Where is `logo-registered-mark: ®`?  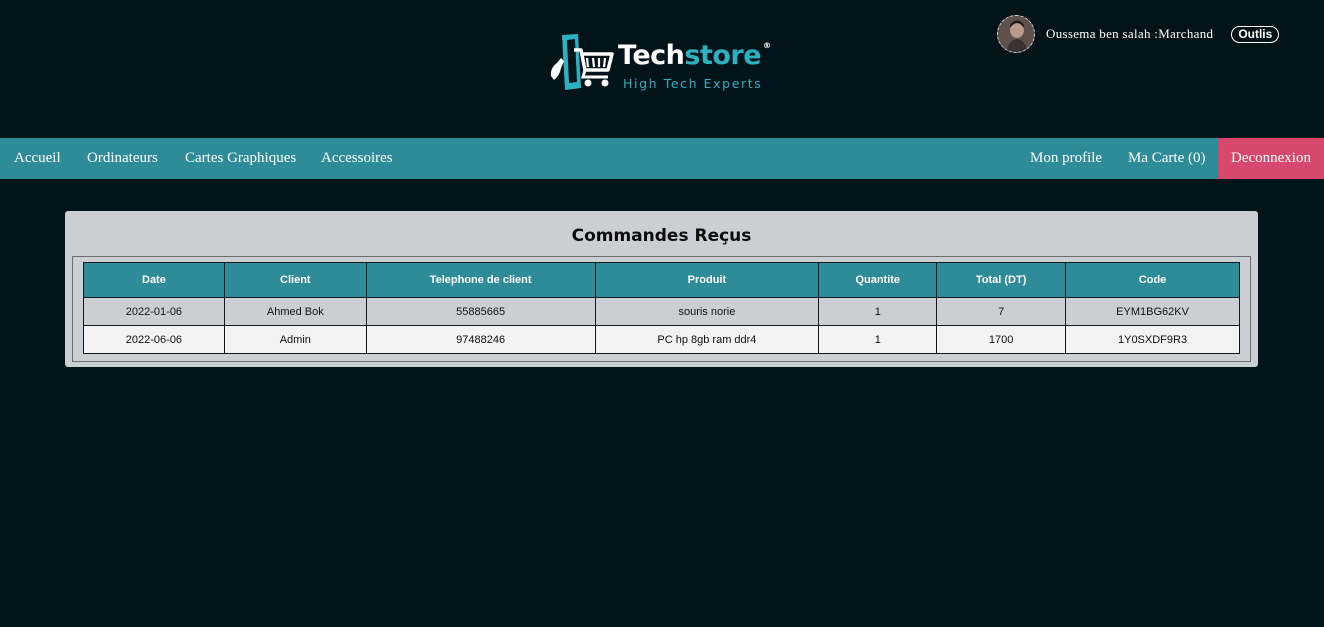
logo-registered-mark: ® is located at coordinates (767, 45).